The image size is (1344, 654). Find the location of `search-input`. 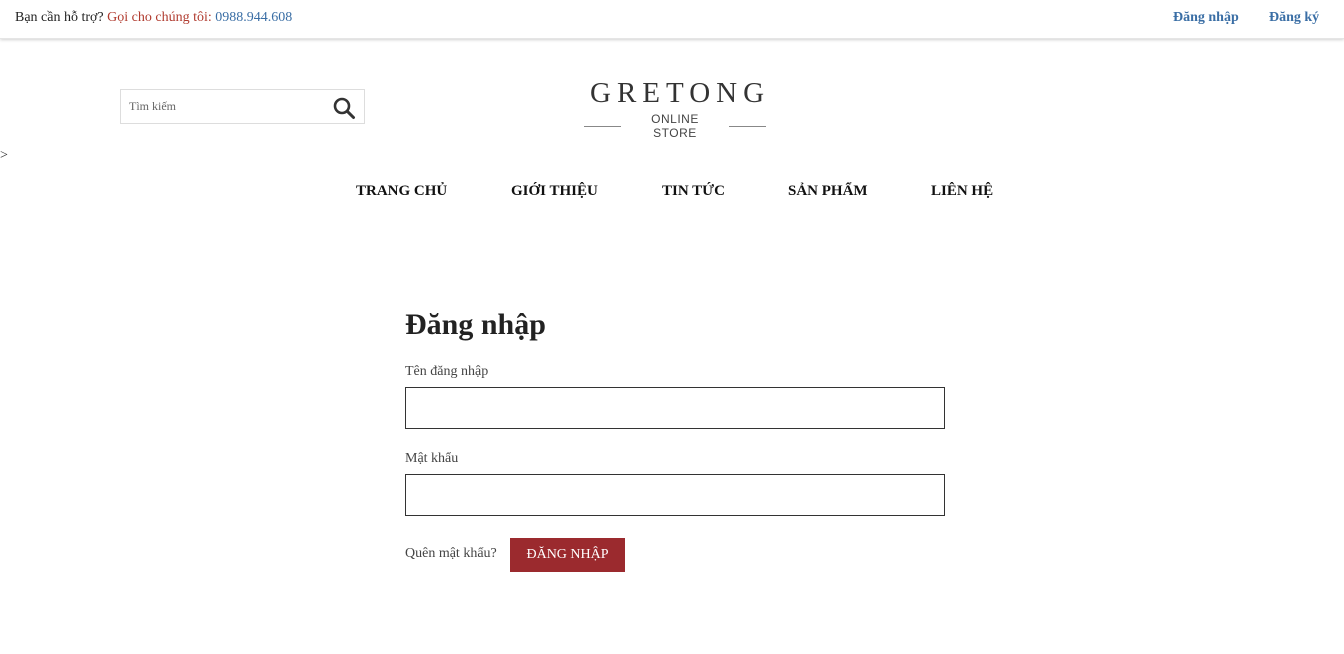

search-input is located at coordinates (221, 106).